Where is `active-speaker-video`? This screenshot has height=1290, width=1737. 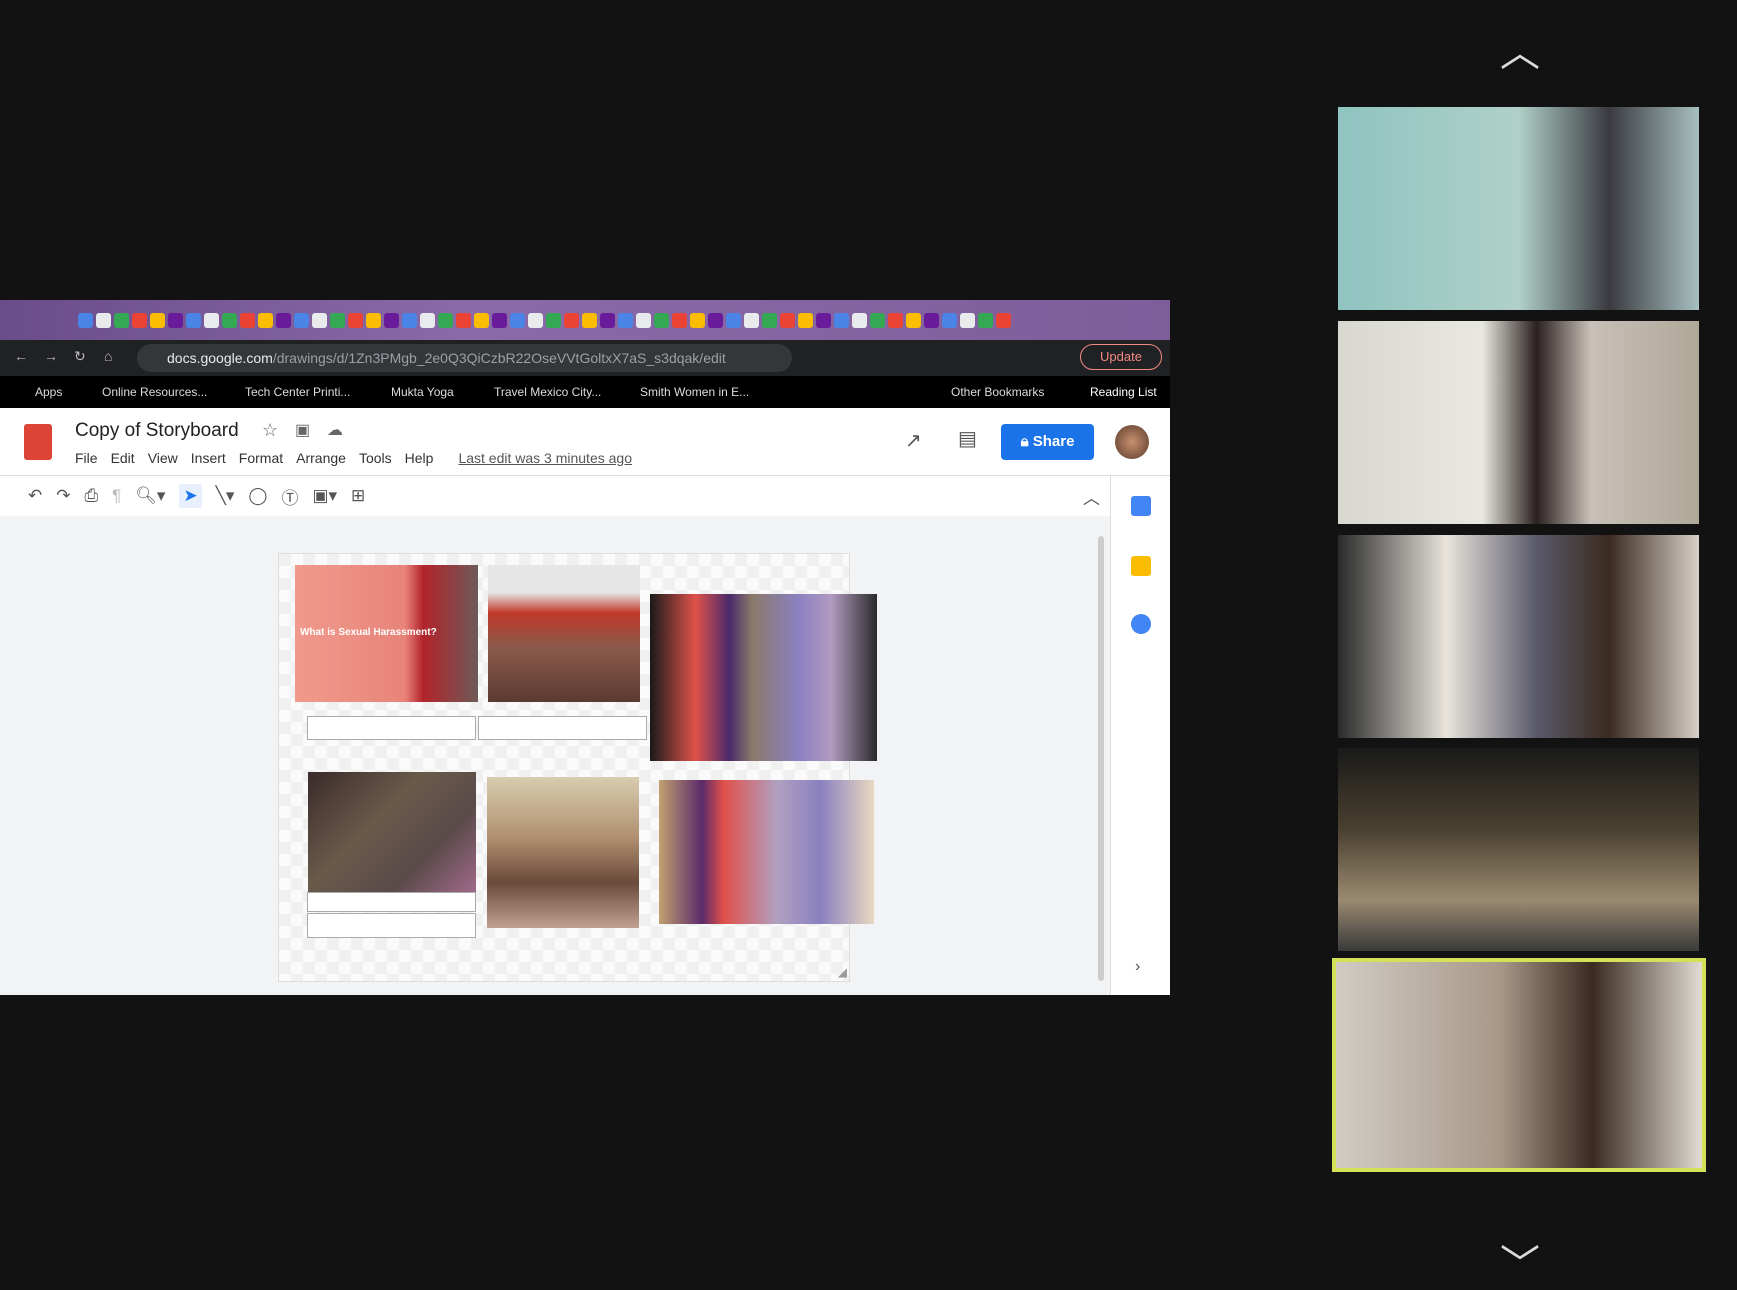 active-speaker-video is located at coordinates (1519, 1065).